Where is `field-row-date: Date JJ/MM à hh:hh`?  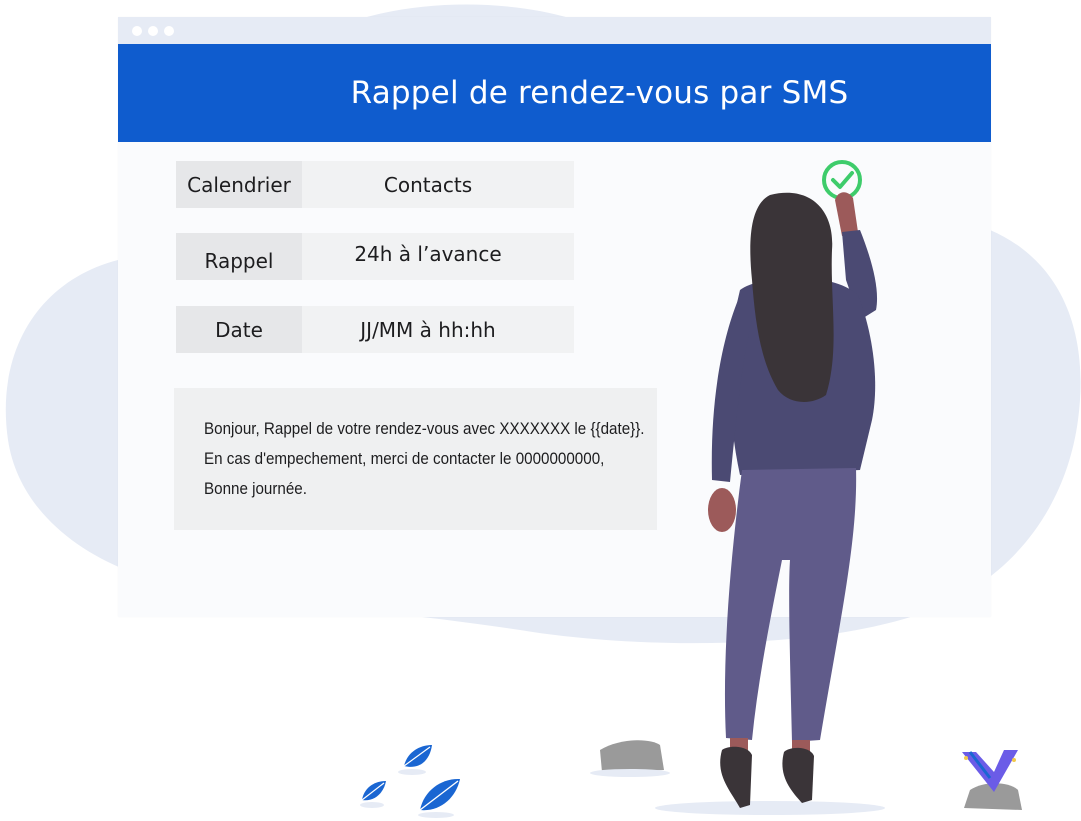 field-row-date: Date JJ/MM à hh:hh is located at coordinates (375, 329).